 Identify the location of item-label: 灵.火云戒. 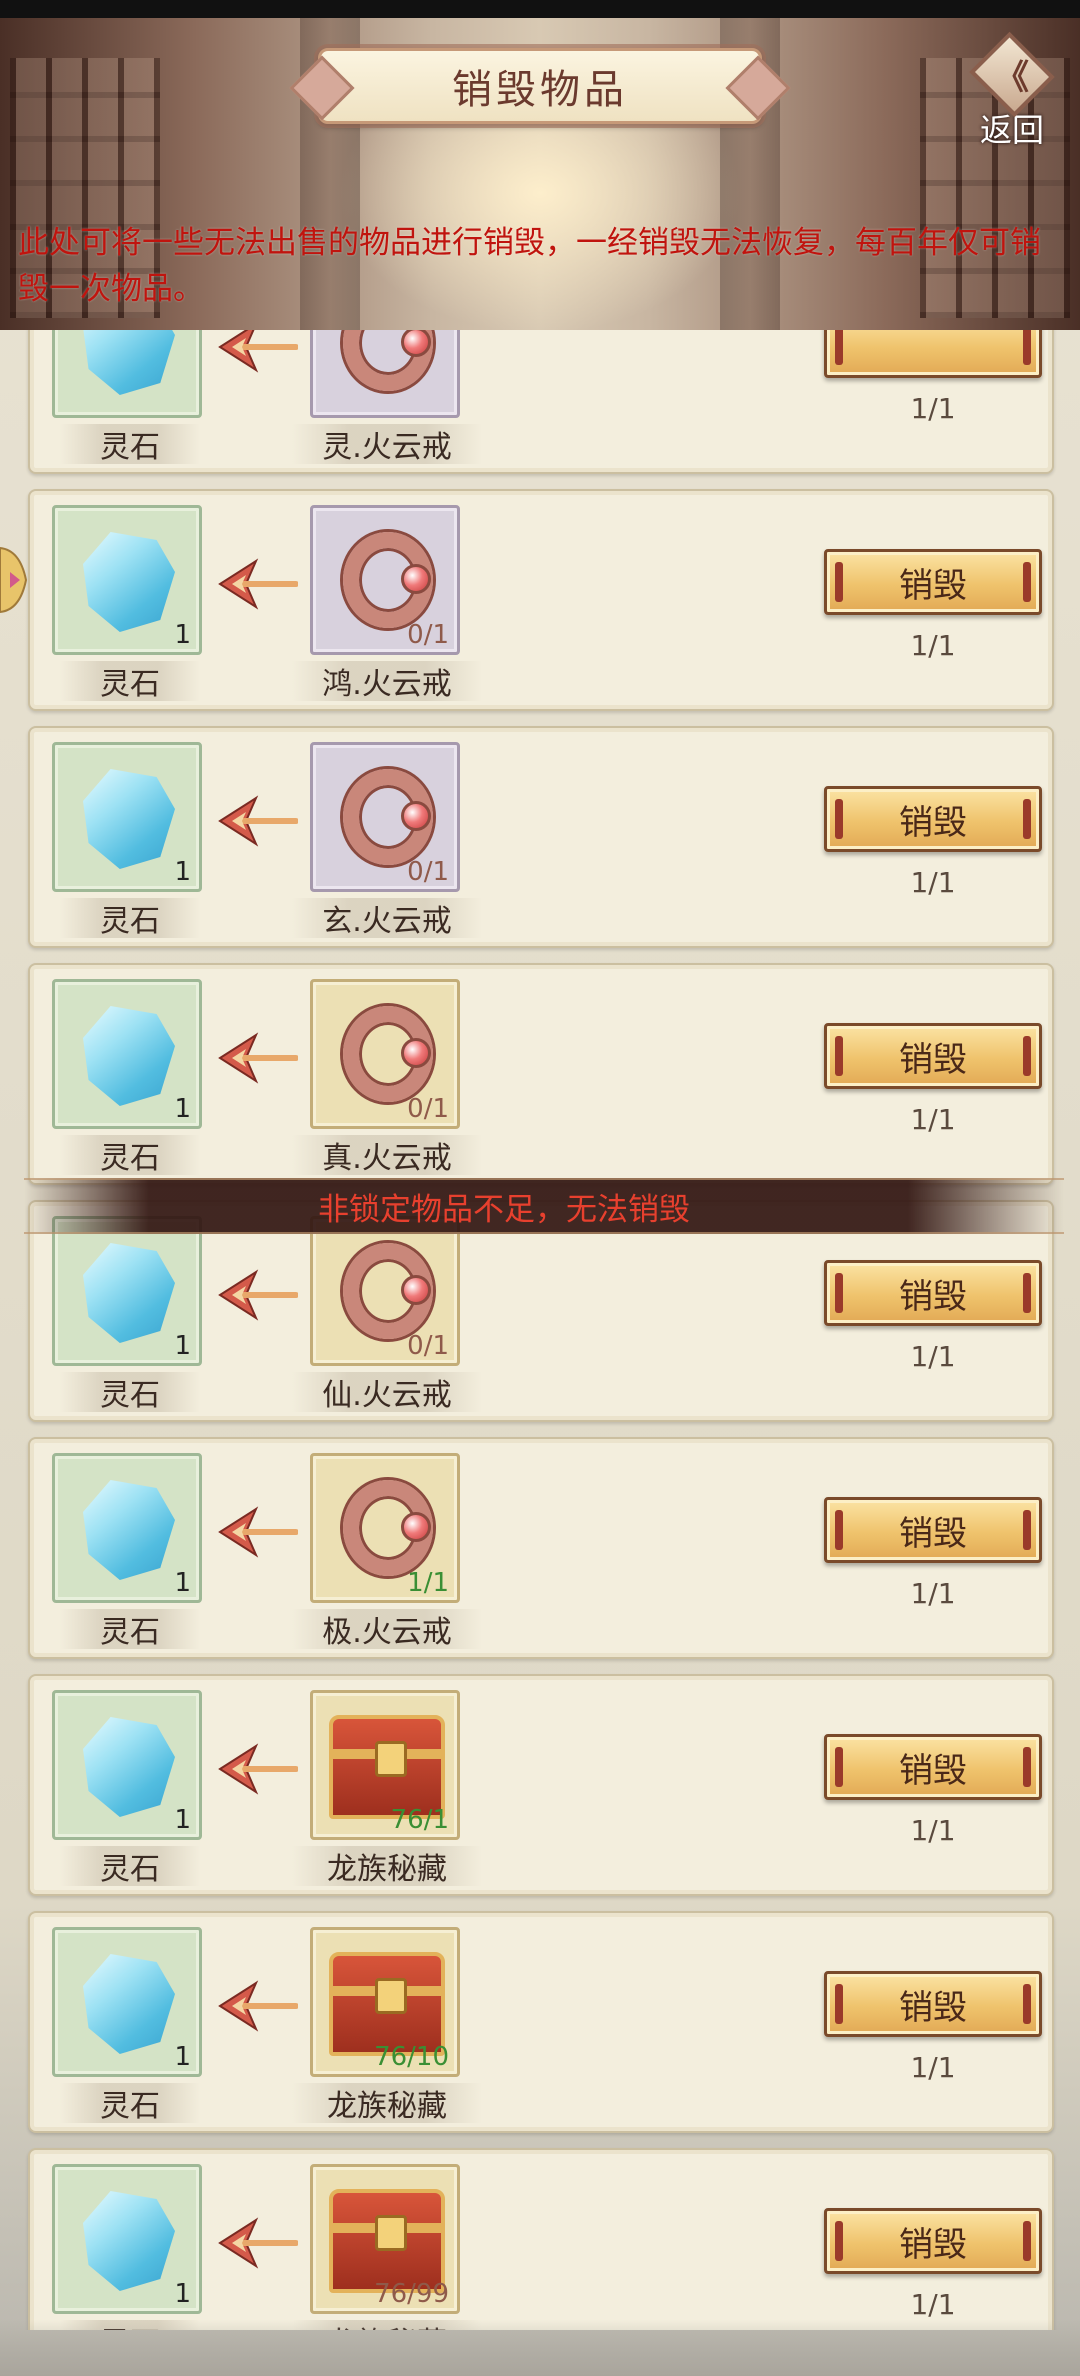
(387, 444).